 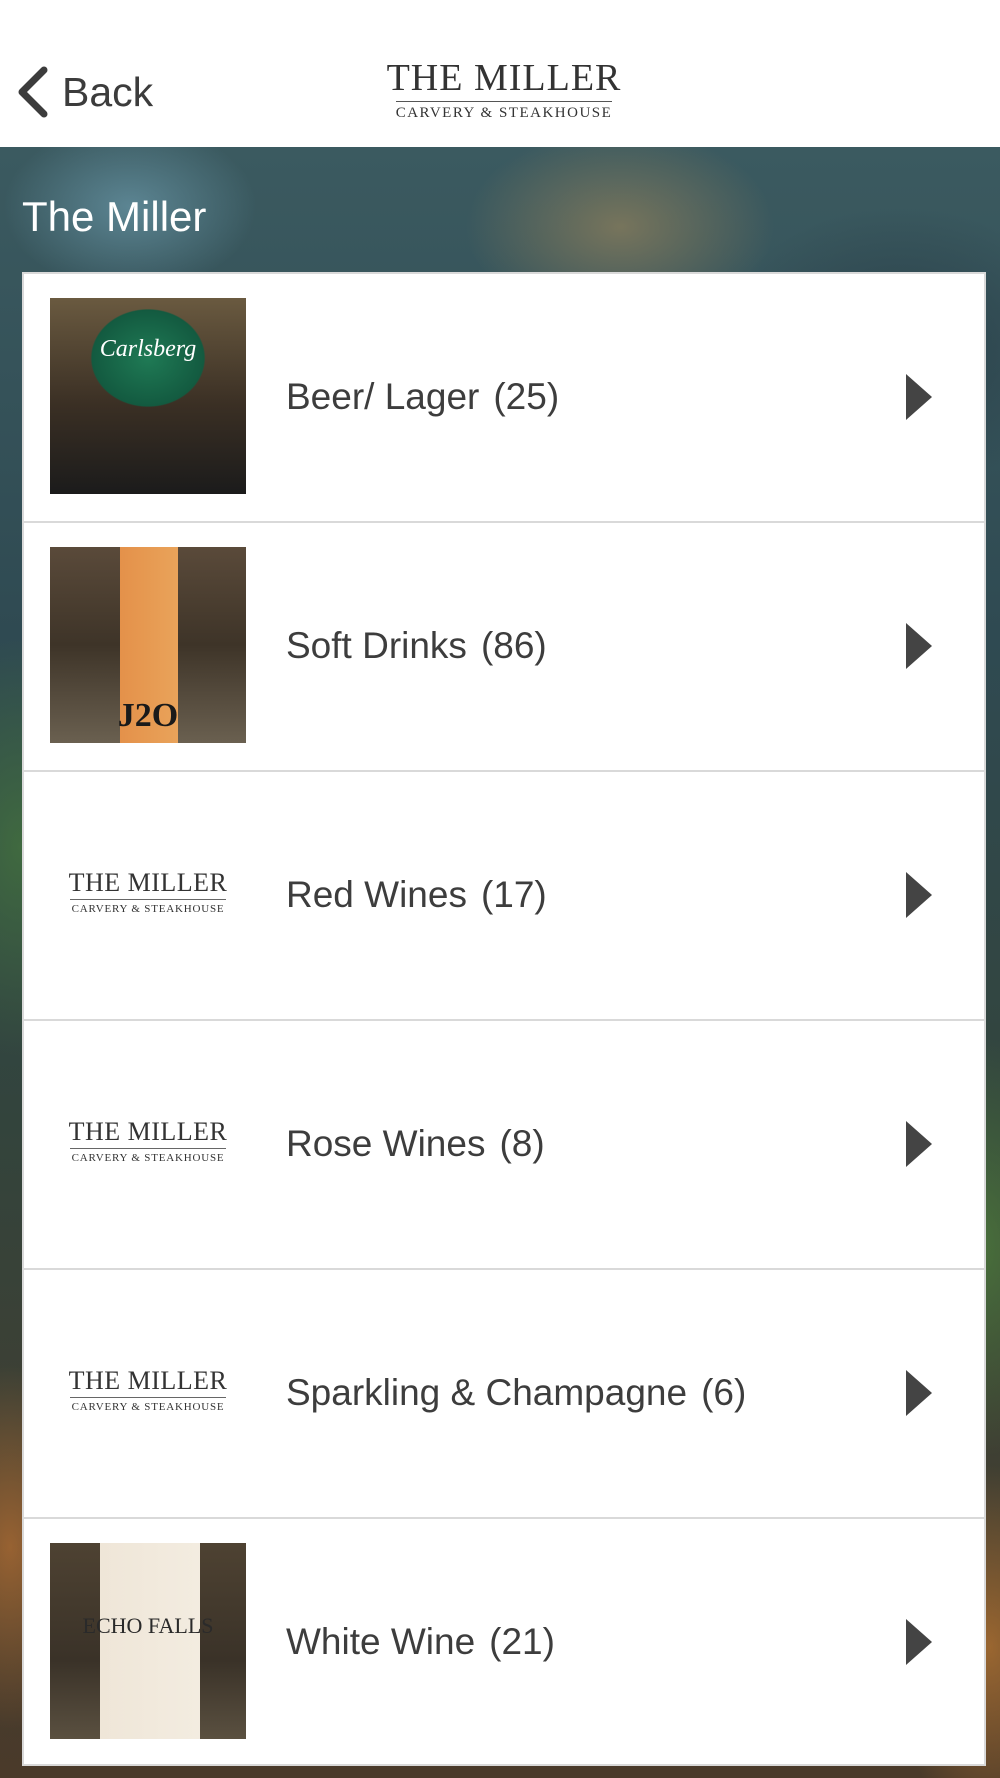 I want to click on category-count: (8), so click(x=522, y=1143).